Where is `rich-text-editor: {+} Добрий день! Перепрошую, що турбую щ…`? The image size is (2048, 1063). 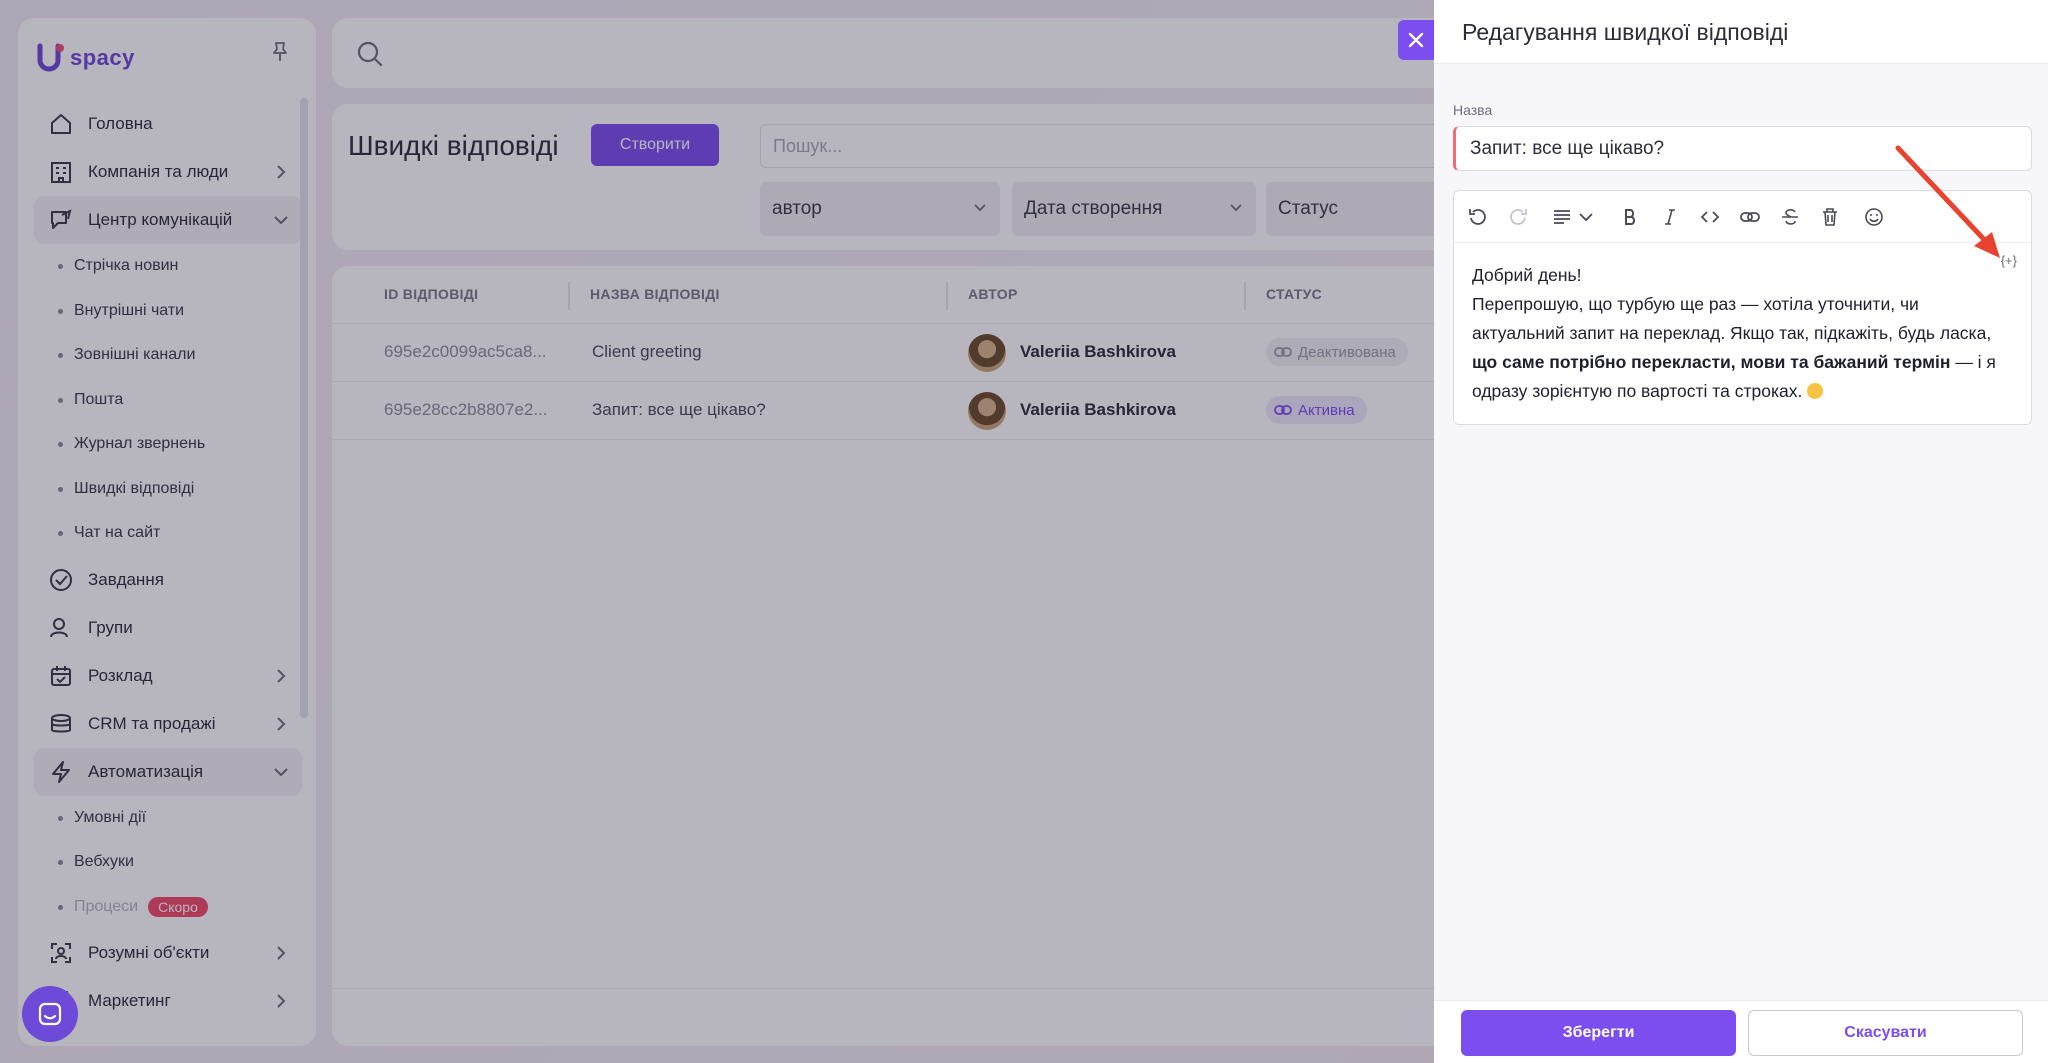 rich-text-editor: {+} Добрий день! Перепрошую, що турбую щ… is located at coordinates (1742, 307).